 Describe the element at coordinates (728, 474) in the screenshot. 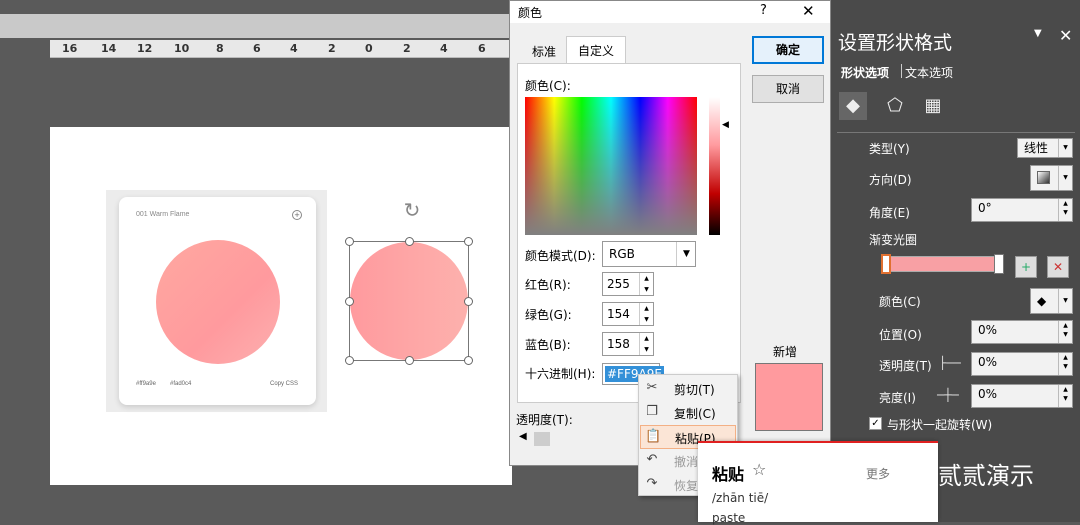

I see `dictionary-word: 粘贴` at that location.